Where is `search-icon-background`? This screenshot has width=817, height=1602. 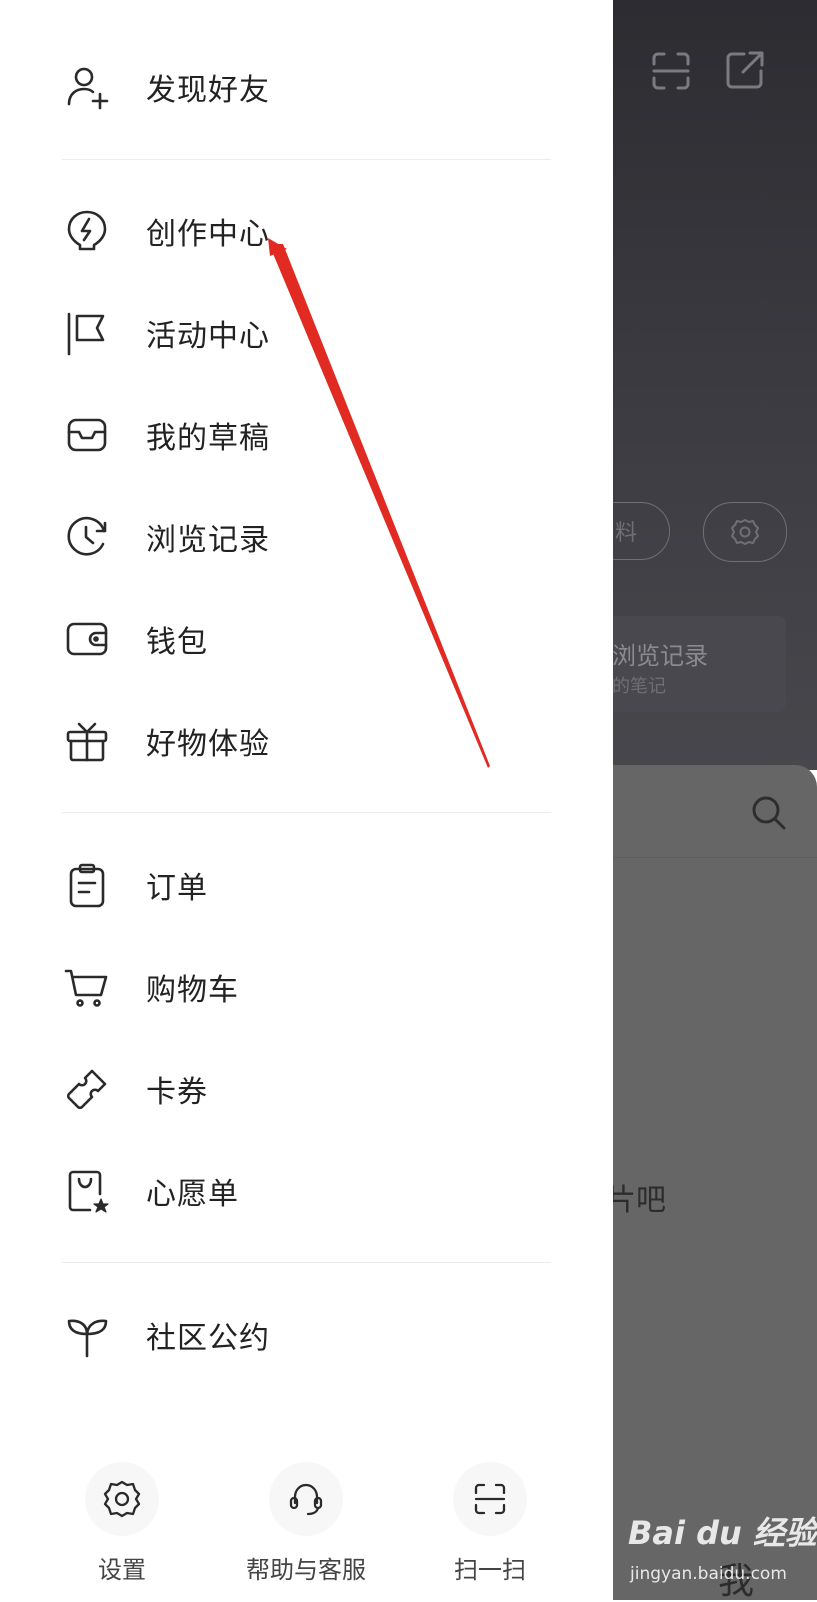 search-icon-background is located at coordinates (769, 813).